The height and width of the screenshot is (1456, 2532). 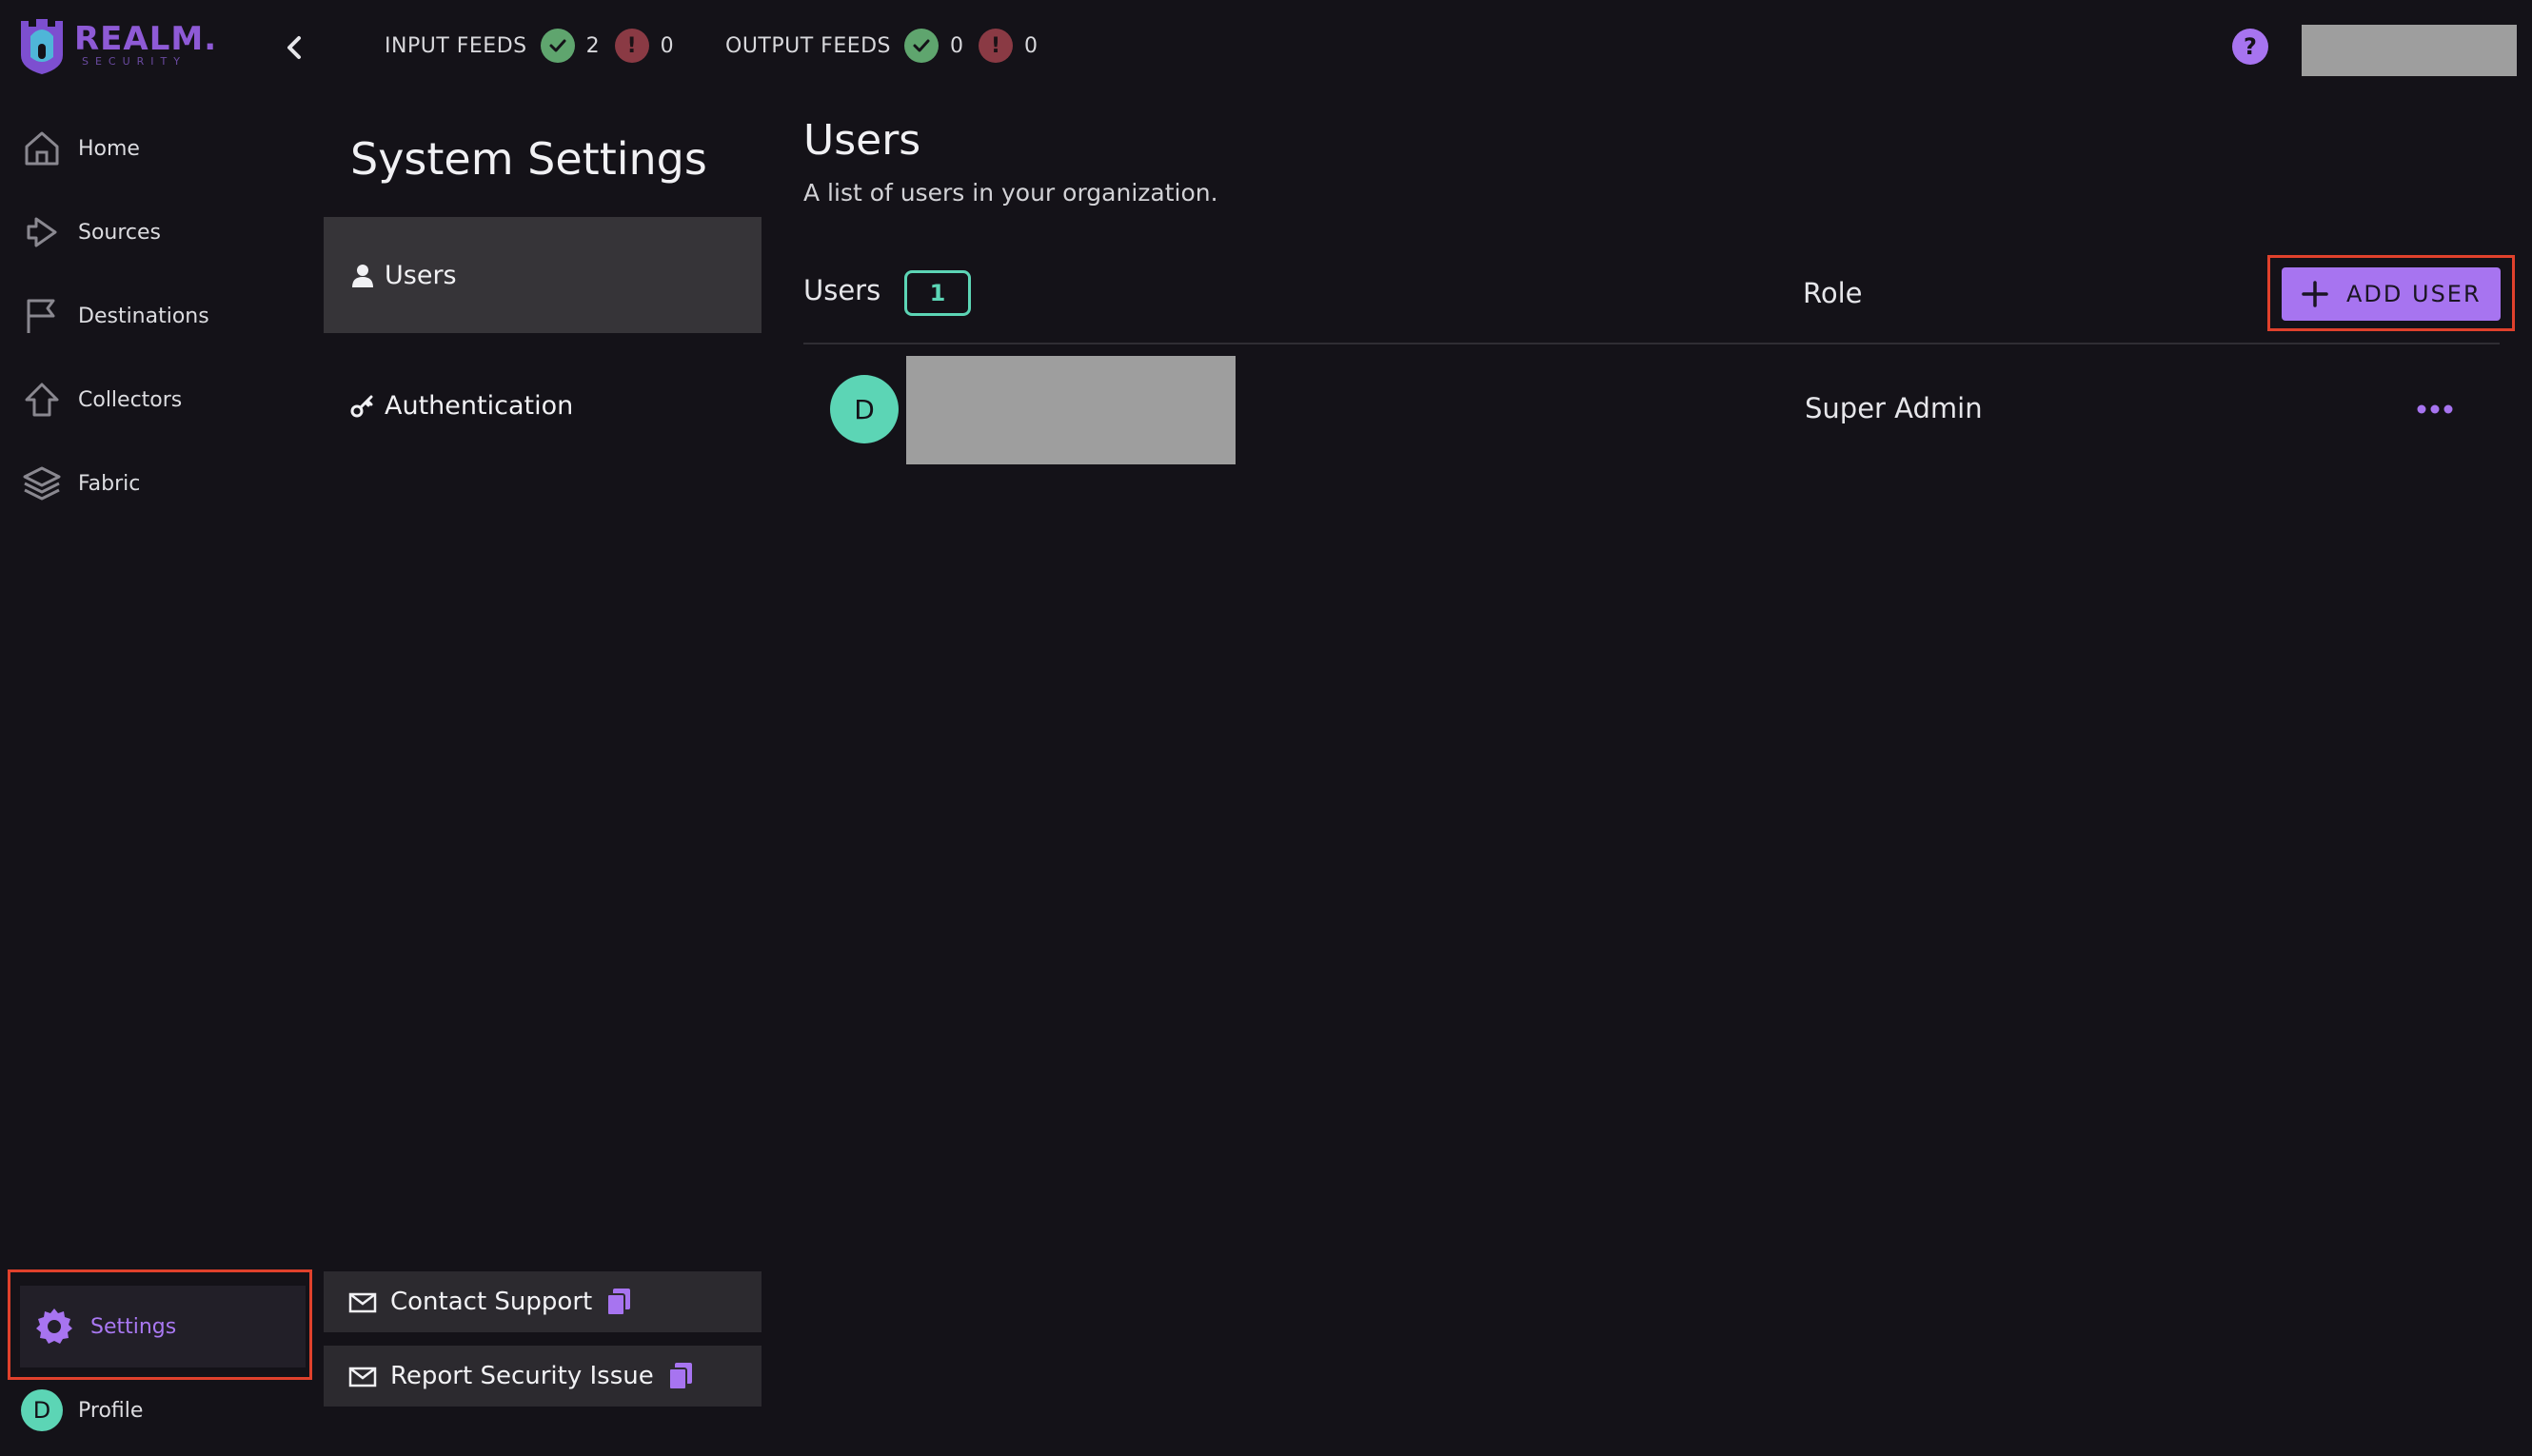 What do you see at coordinates (2414, 294) in the screenshot?
I see `add-user-label: ADD USER` at bounding box center [2414, 294].